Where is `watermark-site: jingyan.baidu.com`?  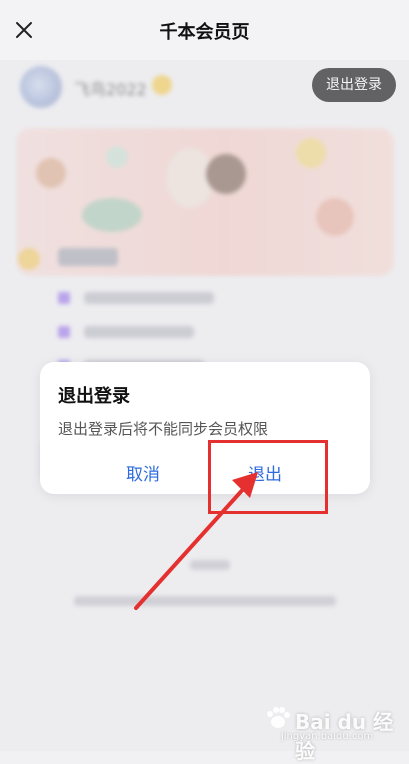
watermark-site: jingyan.baidu.com is located at coordinates (327, 736).